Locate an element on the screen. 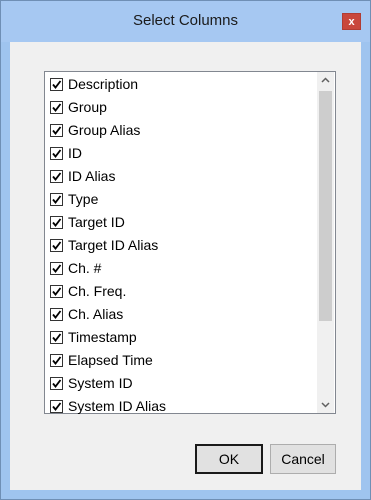  vertical-scrollbar is located at coordinates (325, 242).